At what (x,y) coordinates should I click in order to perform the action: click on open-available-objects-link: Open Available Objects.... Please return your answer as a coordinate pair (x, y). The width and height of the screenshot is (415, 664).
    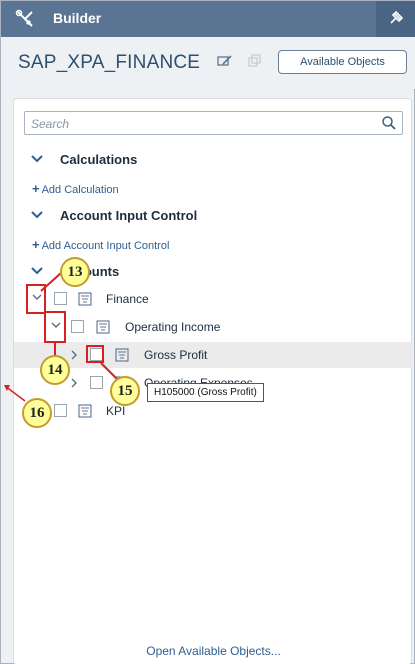
    Looking at the image, I should click on (213, 651).